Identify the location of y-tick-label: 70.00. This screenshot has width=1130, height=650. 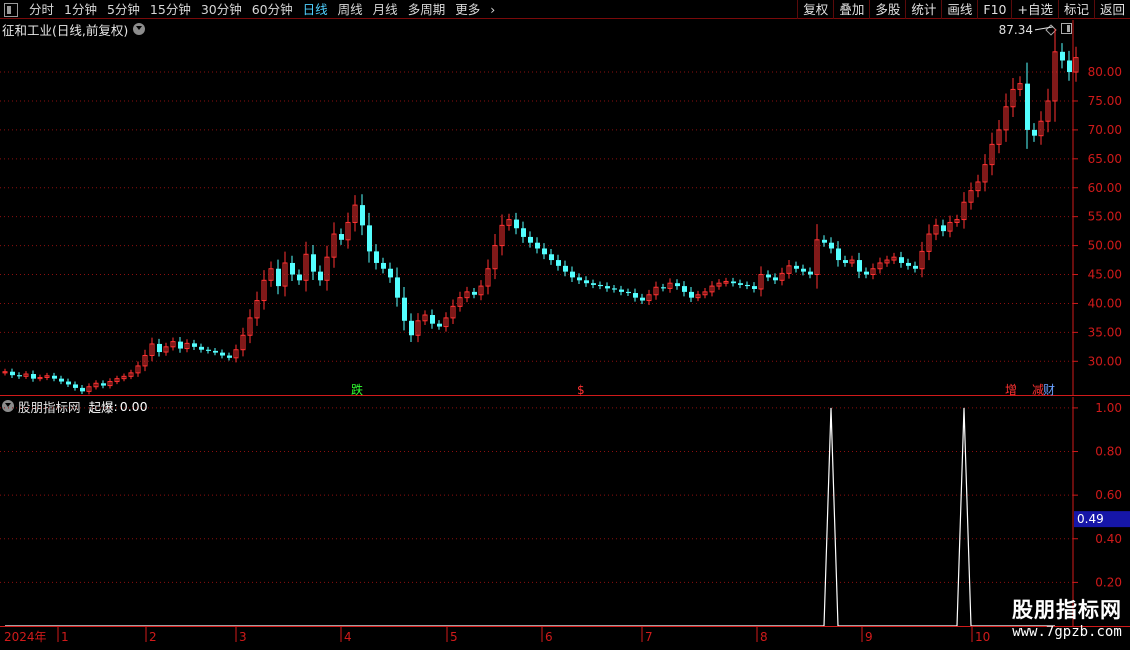
(1105, 130).